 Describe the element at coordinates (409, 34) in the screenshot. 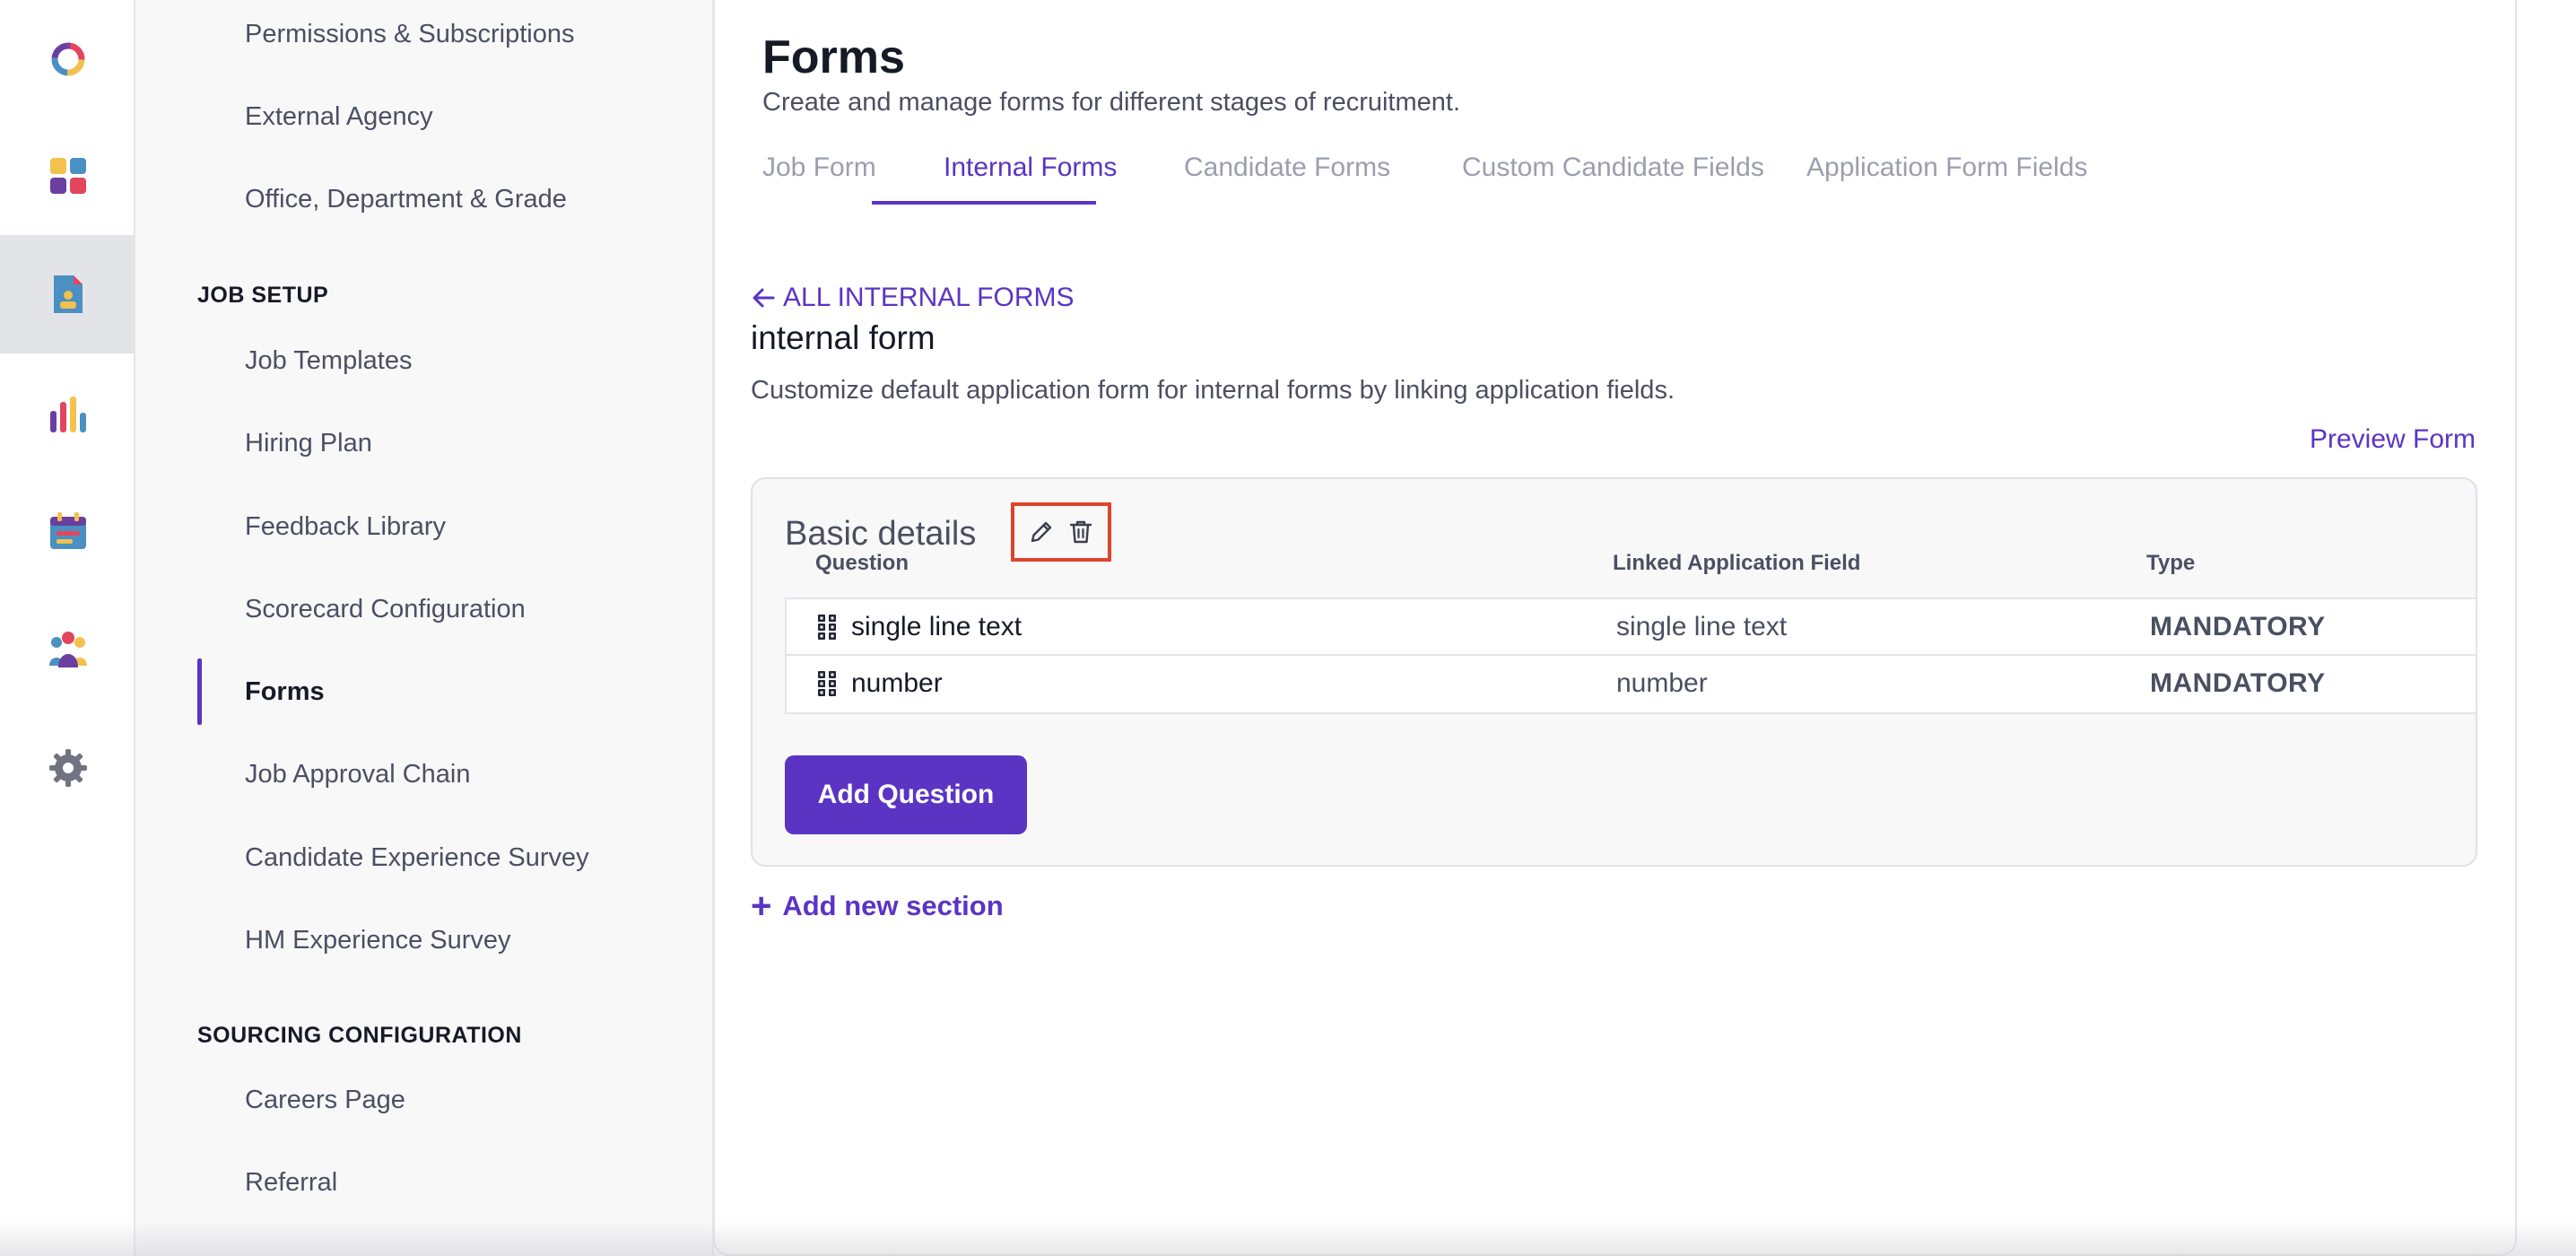

I see `nav-item-permissions-subscriptions: Permissions & Subscriptions` at that location.